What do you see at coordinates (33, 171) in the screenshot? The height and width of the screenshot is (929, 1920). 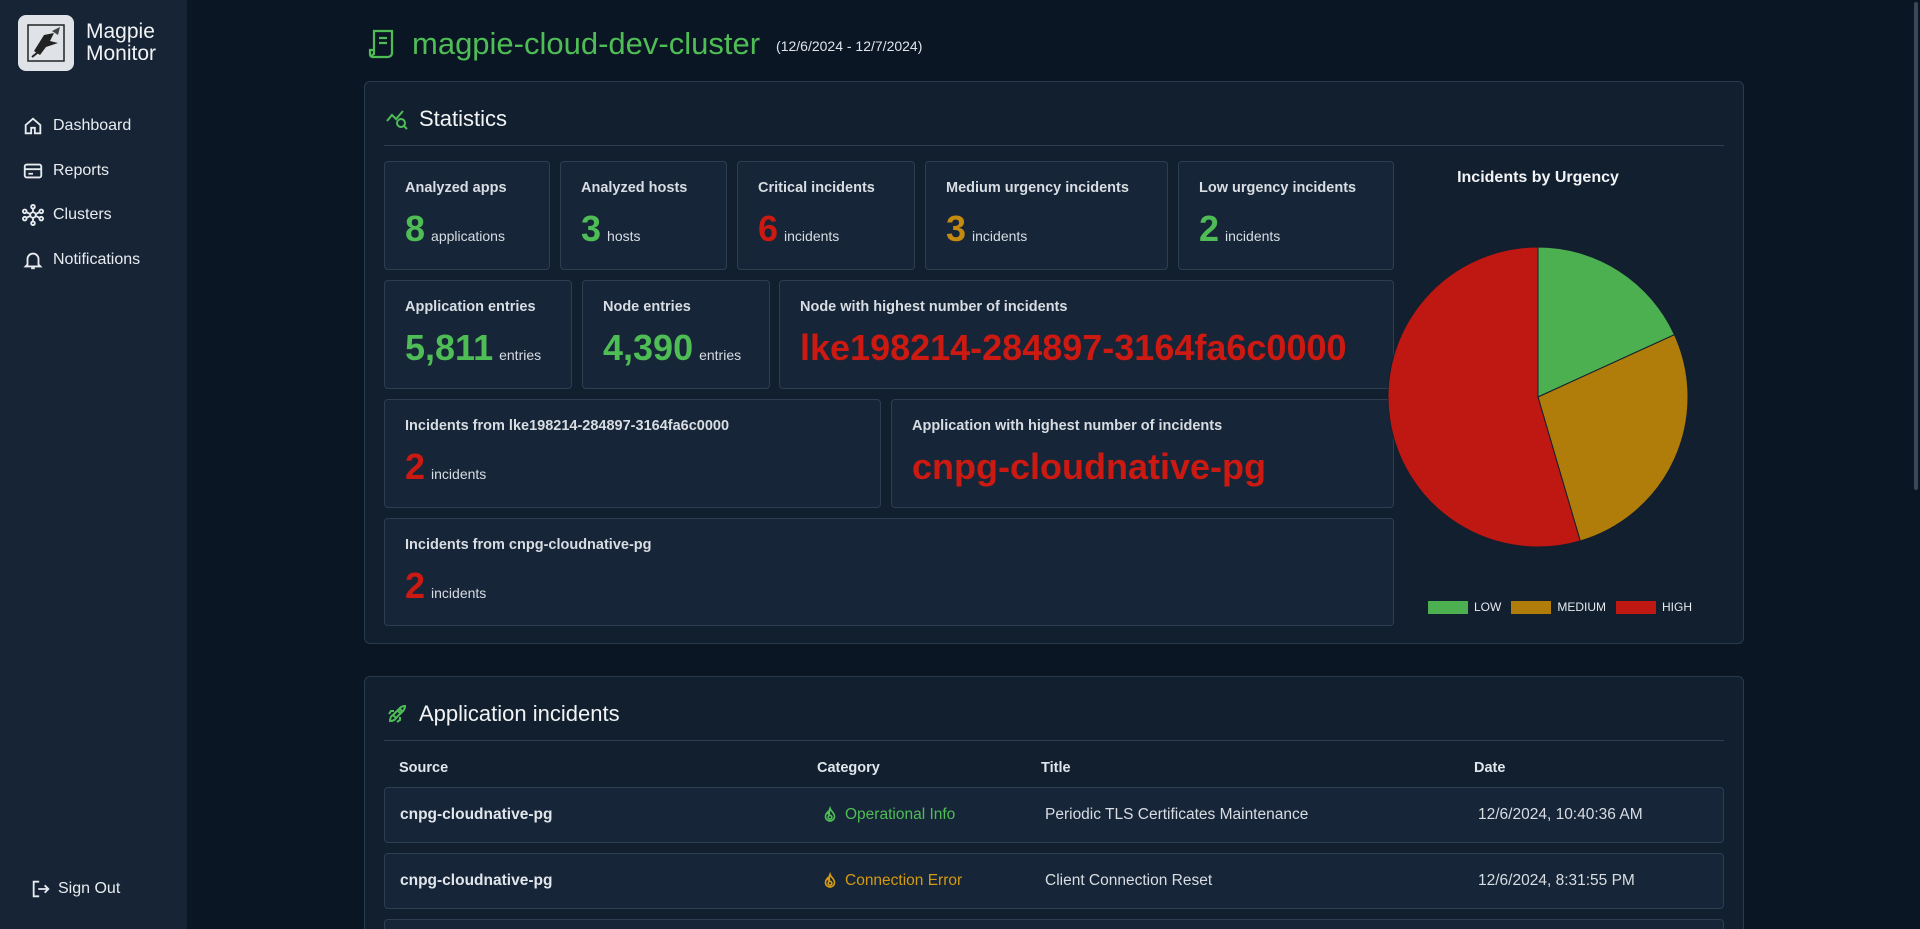 I see `reports-icon` at bounding box center [33, 171].